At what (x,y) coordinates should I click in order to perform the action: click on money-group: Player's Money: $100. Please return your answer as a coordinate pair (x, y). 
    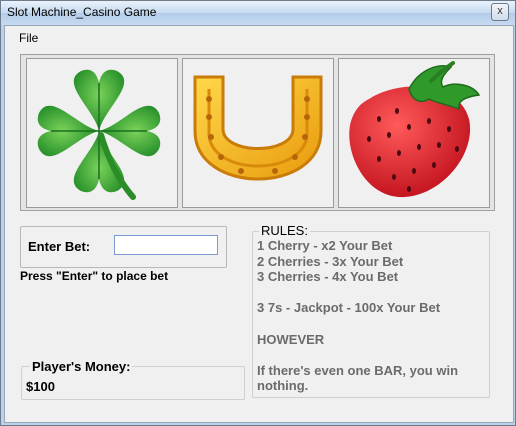
    Looking at the image, I should click on (133, 379).